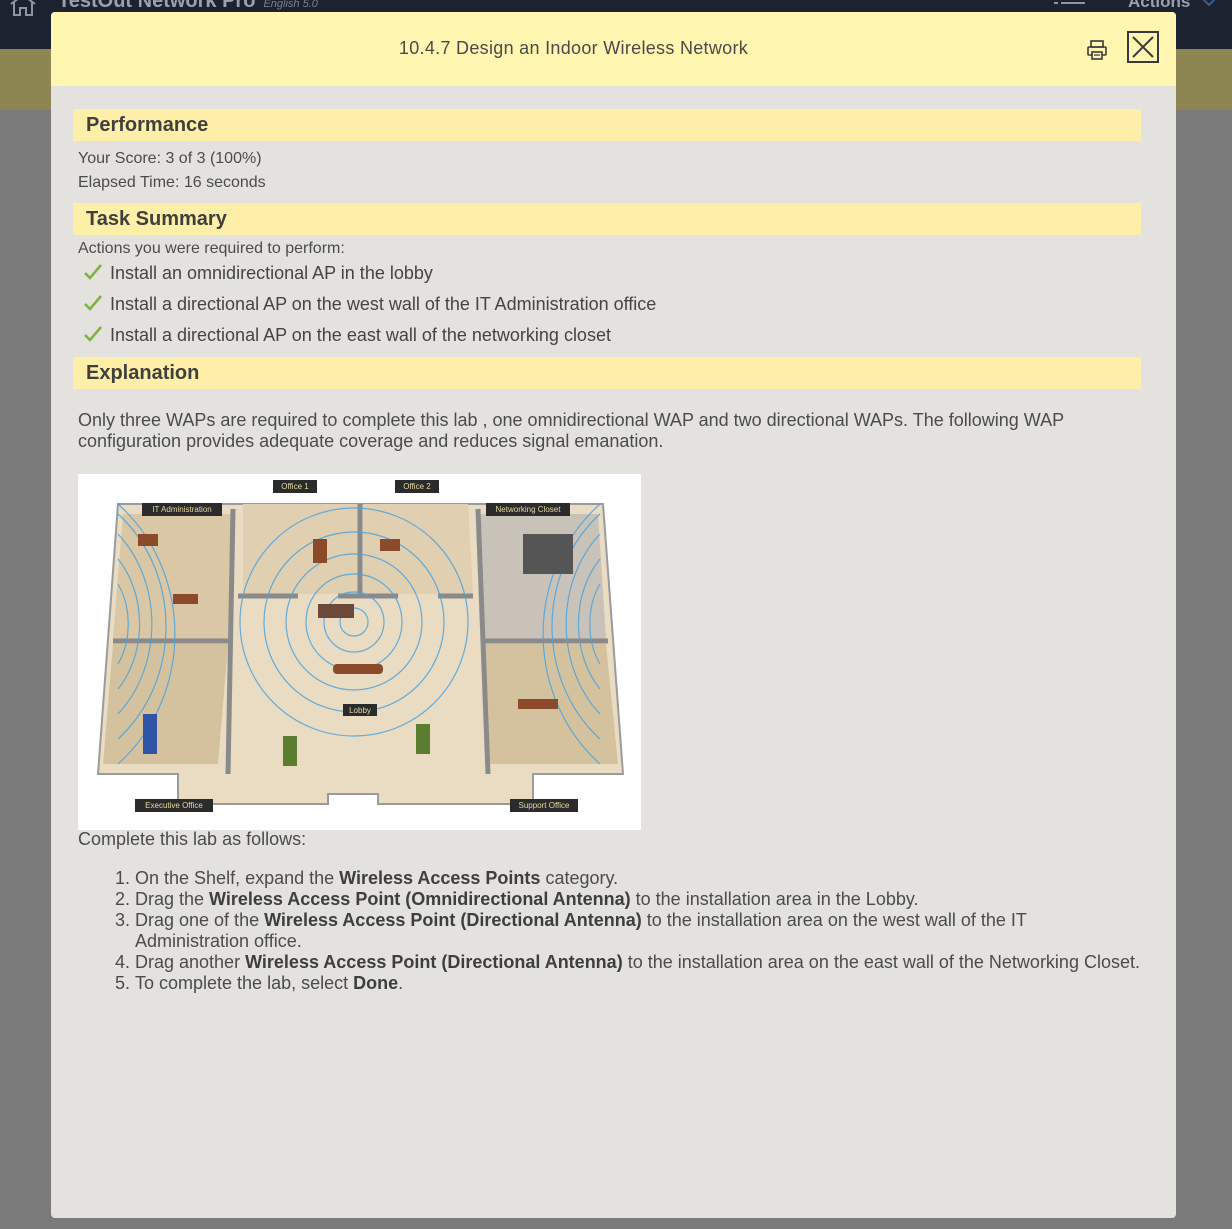 The height and width of the screenshot is (1229, 1232). Describe the element at coordinates (23, 8) in the screenshot. I see `home-icon` at that location.